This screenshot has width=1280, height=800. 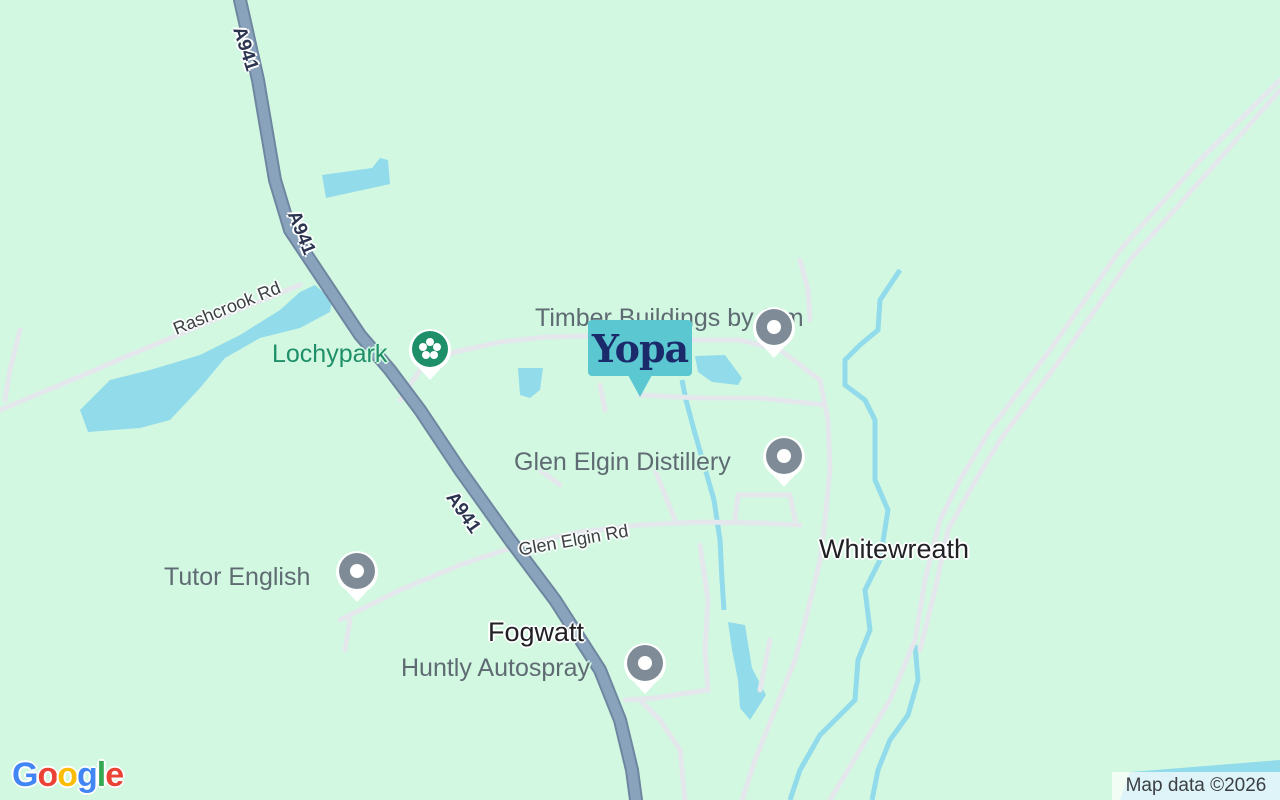 What do you see at coordinates (430, 354) in the screenshot?
I see `flower-icon` at bounding box center [430, 354].